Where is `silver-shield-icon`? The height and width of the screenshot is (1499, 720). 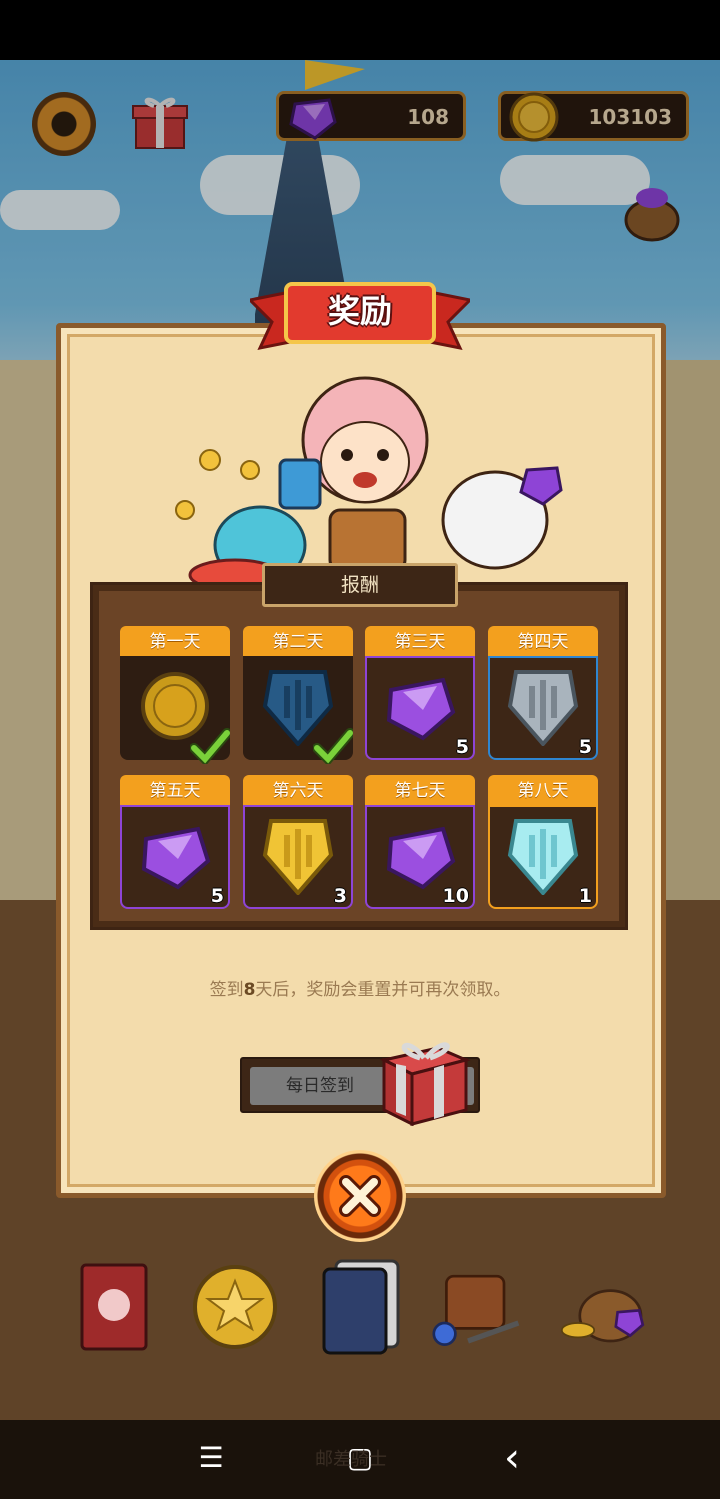 silver-shield-icon is located at coordinates (543, 708).